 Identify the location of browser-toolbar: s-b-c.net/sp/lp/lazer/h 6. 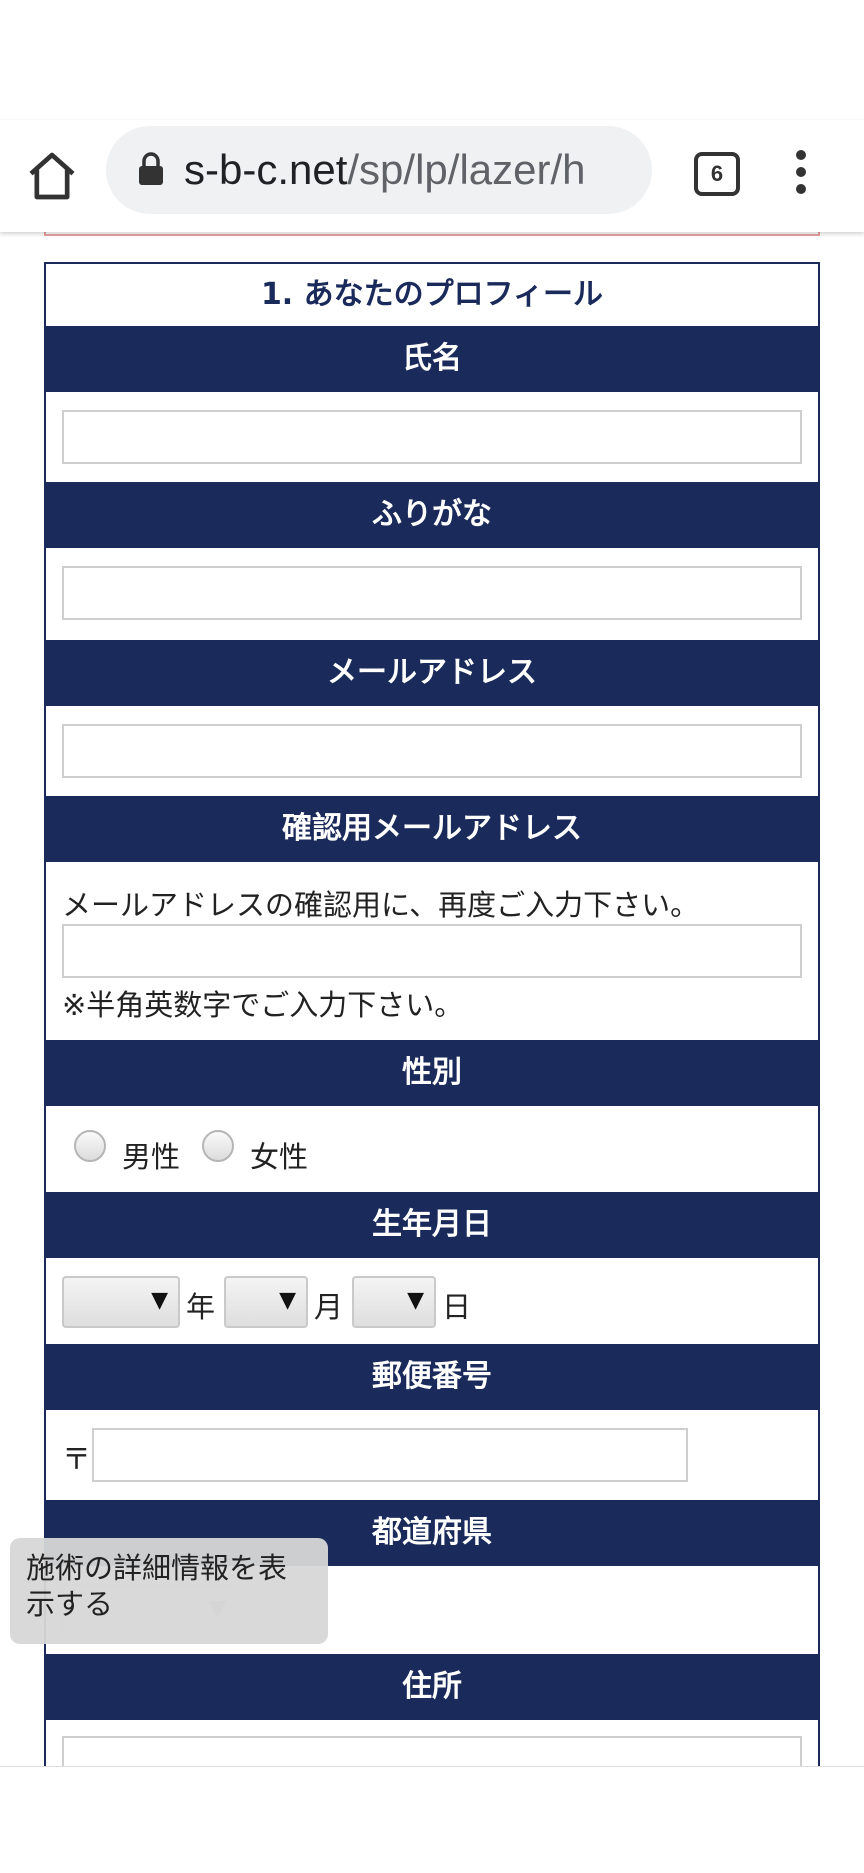
(432, 176).